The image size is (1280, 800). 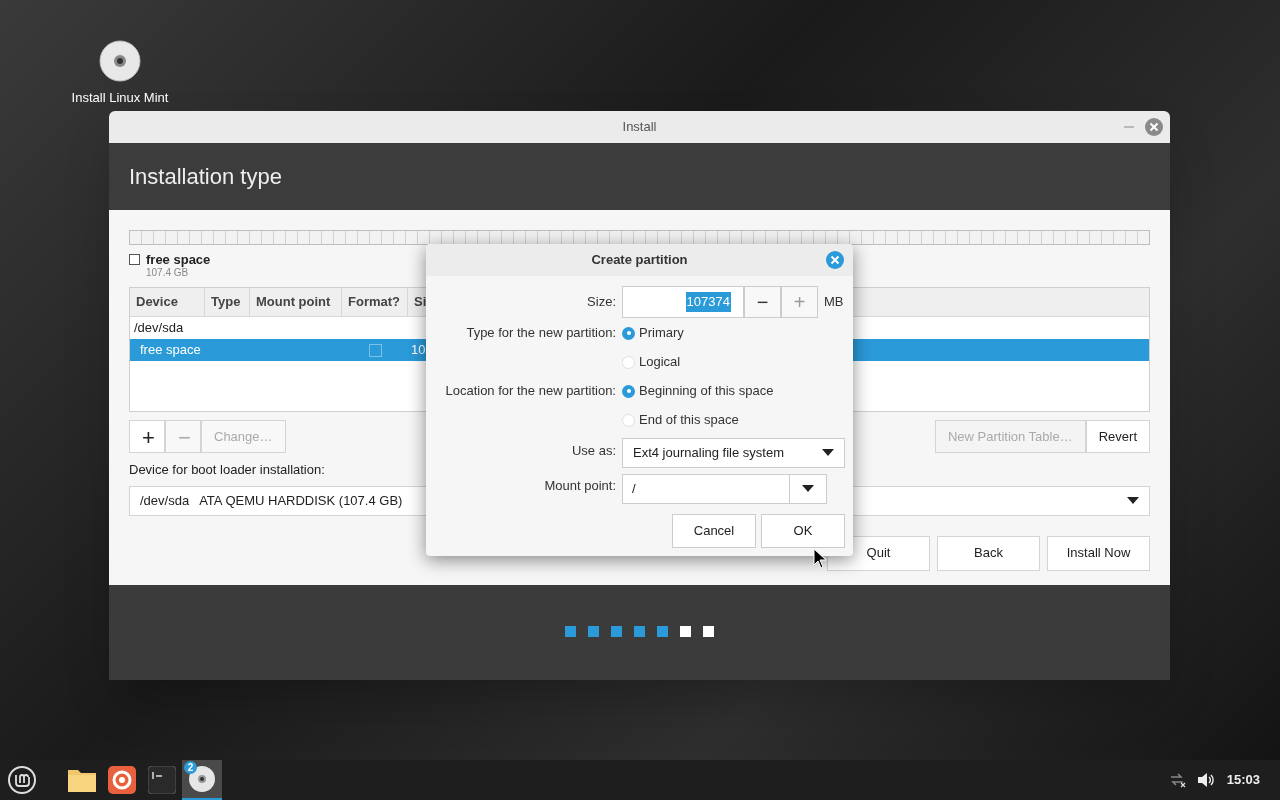 What do you see at coordinates (639, 260) in the screenshot?
I see `dialog-title: Create partition` at bounding box center [639, 260].